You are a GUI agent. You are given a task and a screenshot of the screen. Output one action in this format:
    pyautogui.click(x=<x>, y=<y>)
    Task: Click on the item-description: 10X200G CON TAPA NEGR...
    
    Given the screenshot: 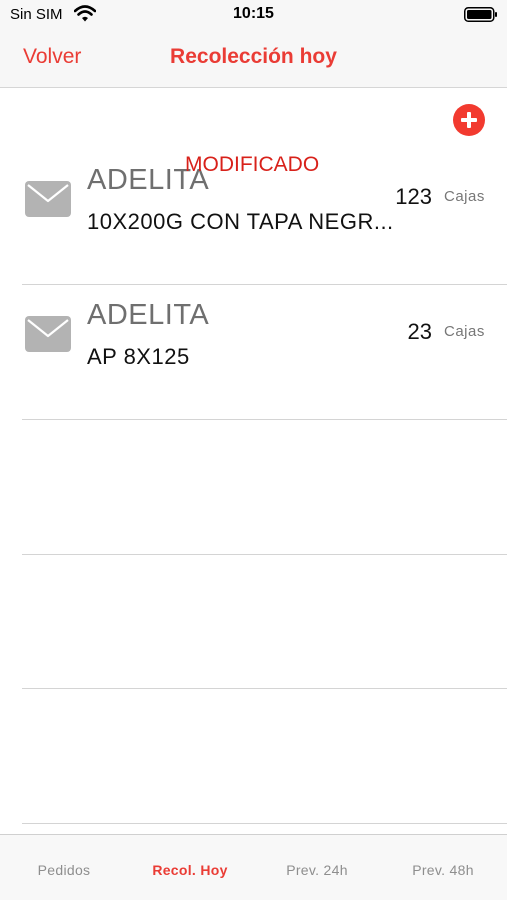 What is the action you would take?
    pyautogui.click(x=240, y=221)
    